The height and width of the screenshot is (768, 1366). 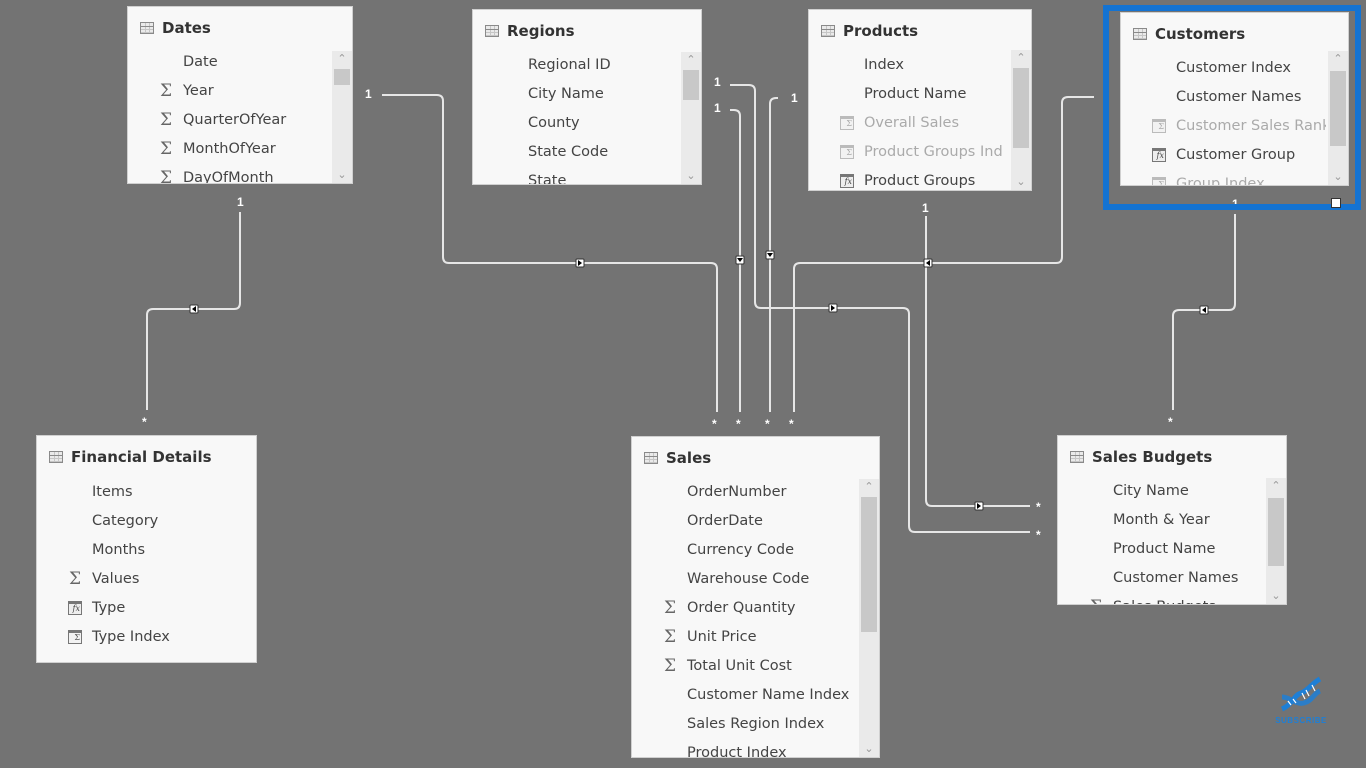 What do you see at coordinates (909, 151) in the screenshot?
I see `field-product-groups-ind: Σ Product Groups Ind` at bounding box center [909, 151].